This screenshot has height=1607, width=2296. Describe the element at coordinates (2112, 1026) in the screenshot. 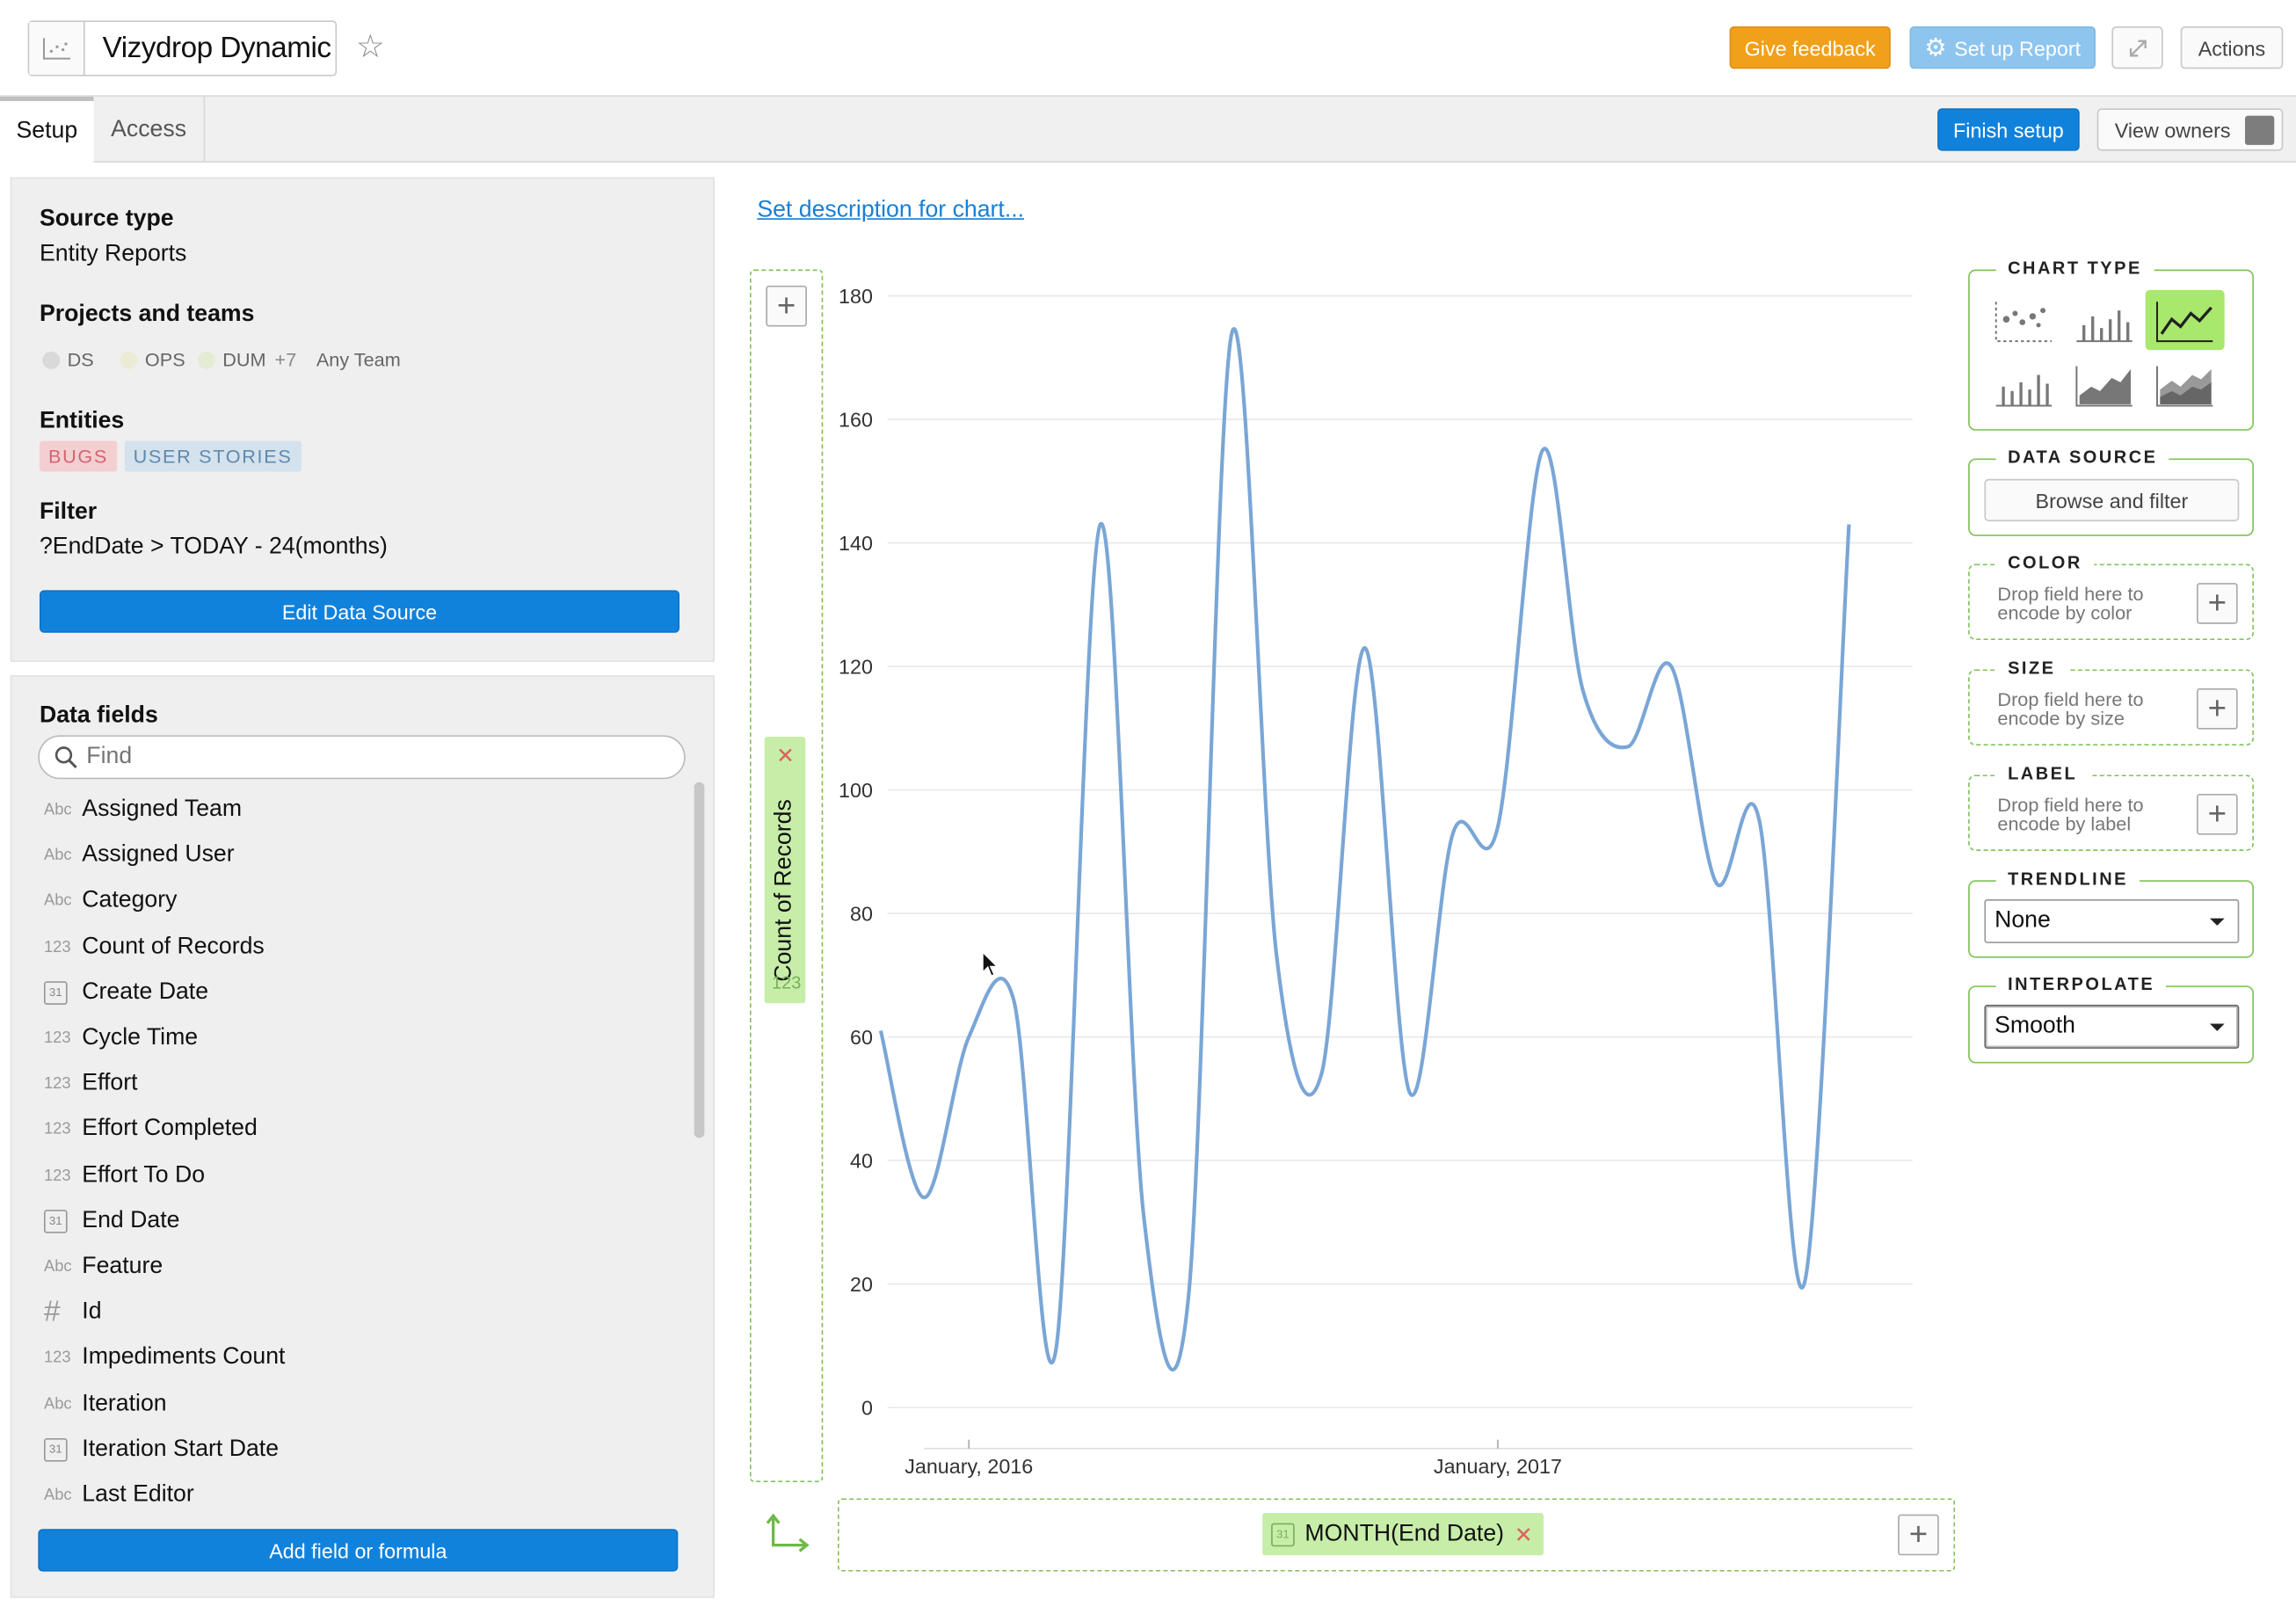

I see `interpolate-select: Smooth` at that location.